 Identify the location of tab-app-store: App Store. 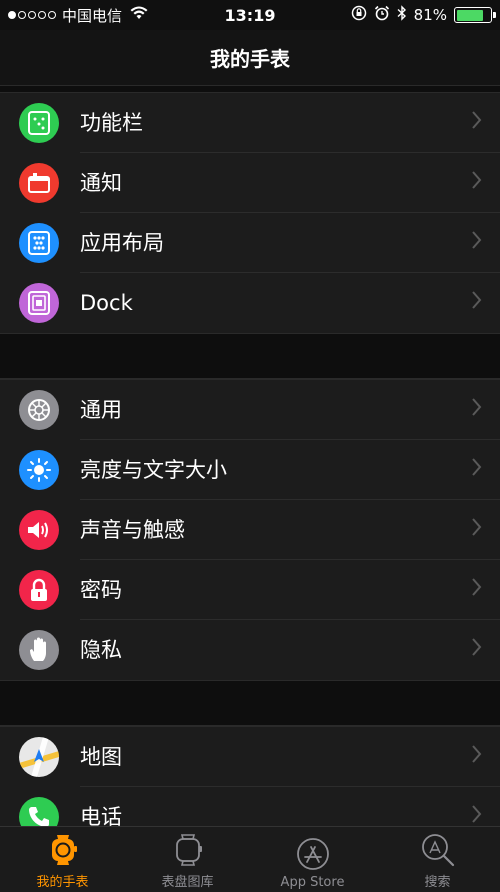
(312, 859).